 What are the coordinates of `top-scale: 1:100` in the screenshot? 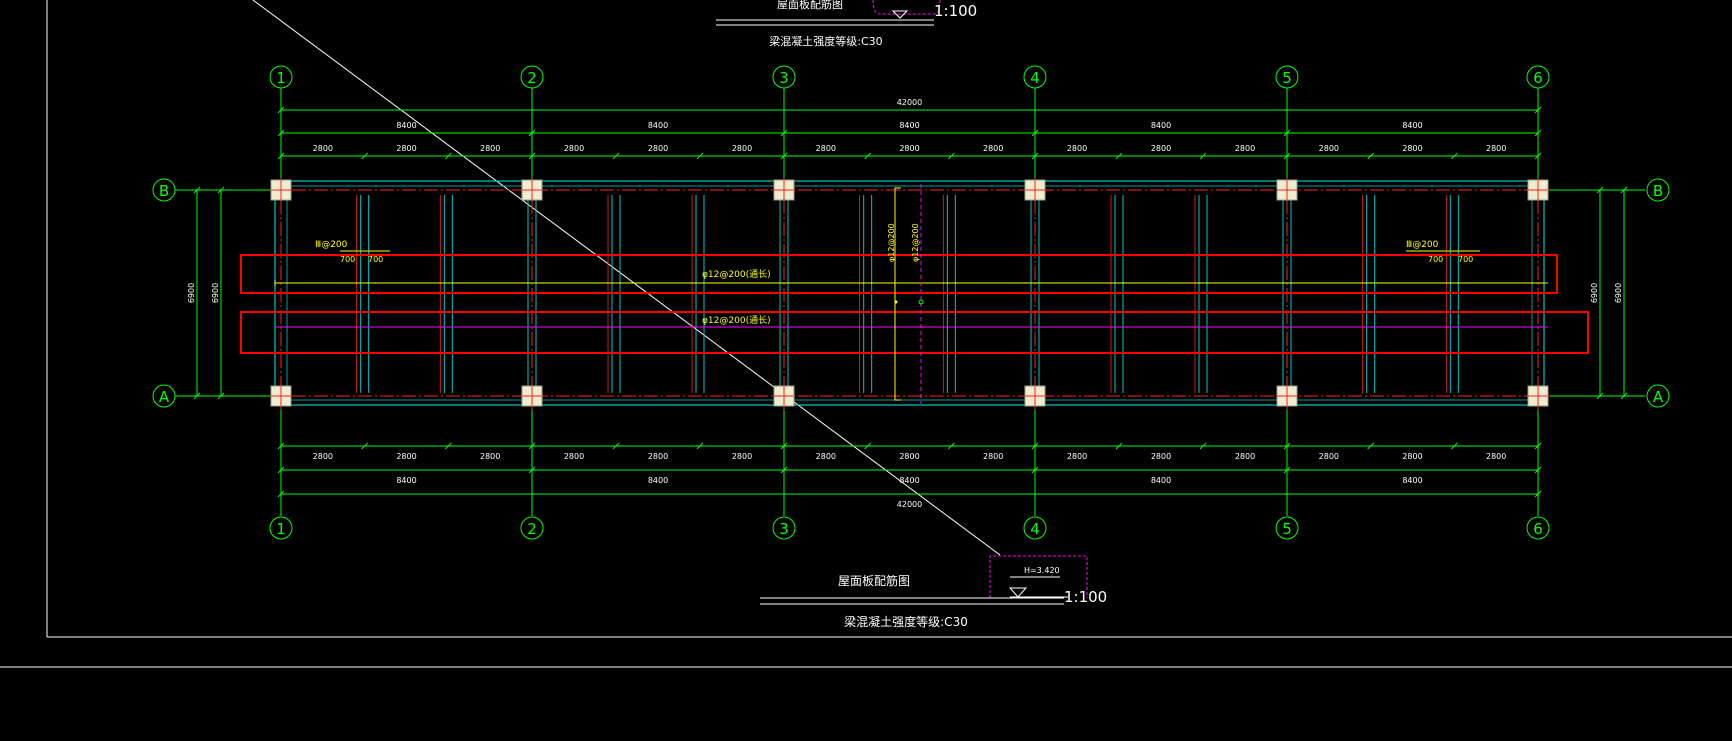 It's located at (955, 11).